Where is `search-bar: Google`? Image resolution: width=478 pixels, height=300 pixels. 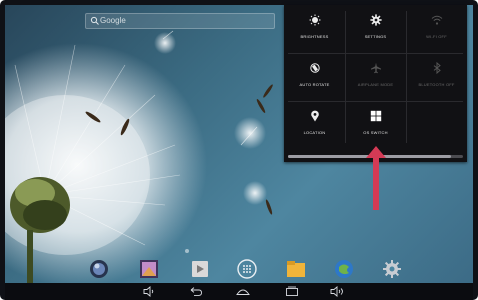 search-bar: Google is located at coordinates (180, 21).